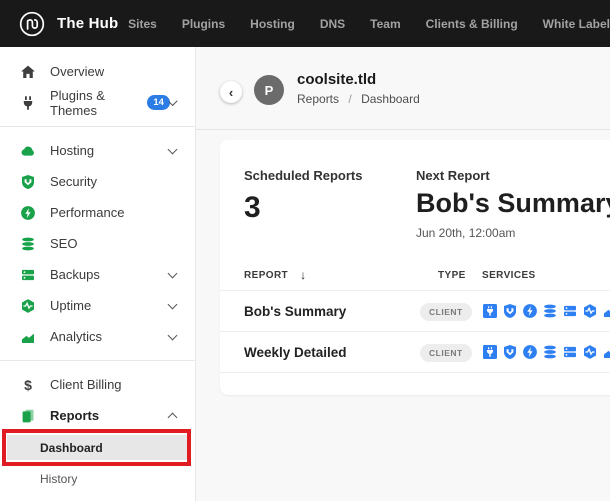 This screenshot has width=610, height=501. I want to click on sidebar-item-label: Reports, so click(75, 415).